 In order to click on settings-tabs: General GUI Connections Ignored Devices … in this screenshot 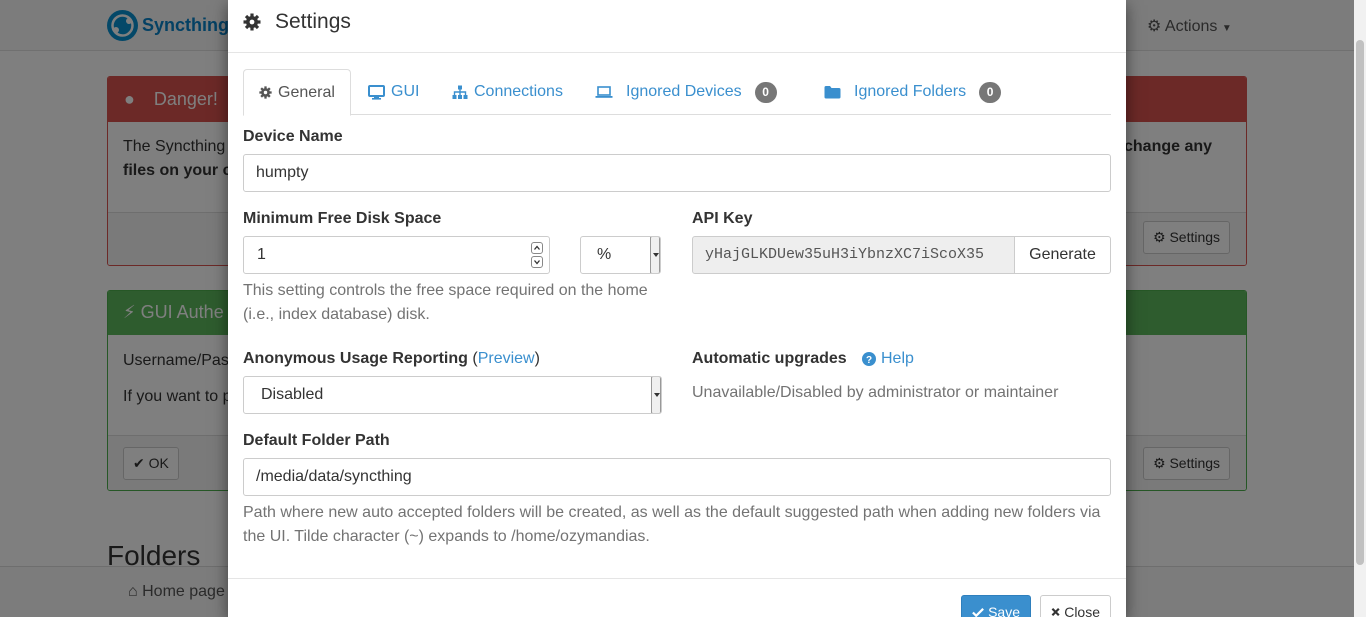, I will do `click(677, 92)`.